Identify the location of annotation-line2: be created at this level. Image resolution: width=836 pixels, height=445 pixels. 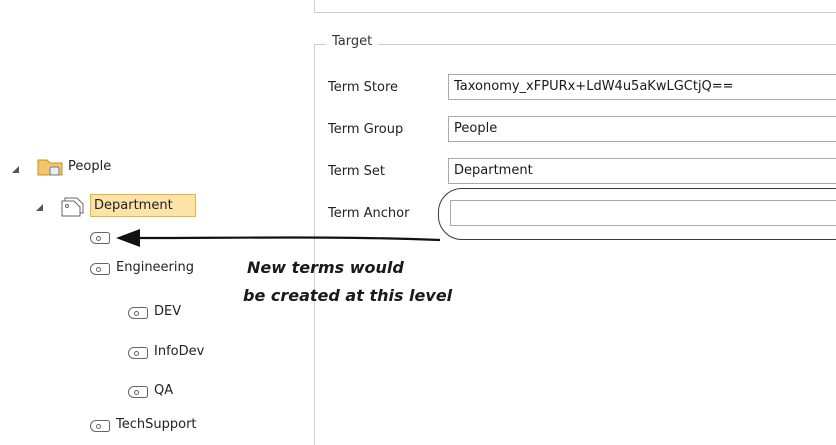
(348, 295).